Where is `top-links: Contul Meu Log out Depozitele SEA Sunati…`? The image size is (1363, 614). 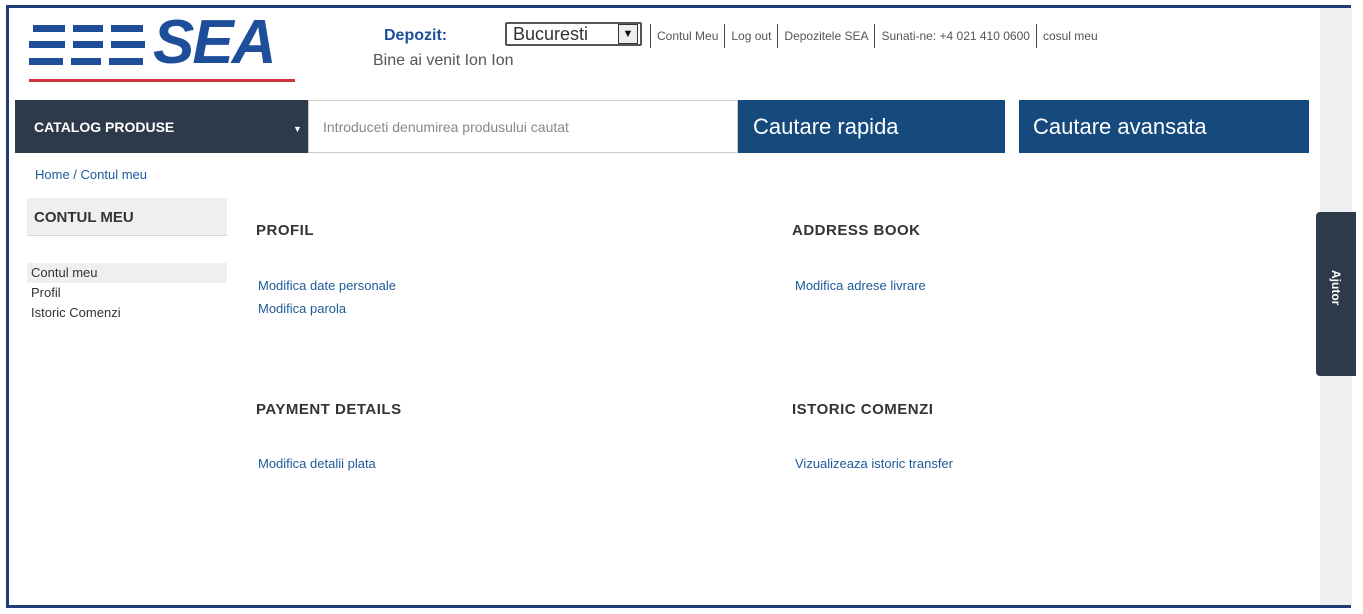
top-links: Contul Meu Log out Depozitele SEA Sunati… is located at coordinates (877, 36).